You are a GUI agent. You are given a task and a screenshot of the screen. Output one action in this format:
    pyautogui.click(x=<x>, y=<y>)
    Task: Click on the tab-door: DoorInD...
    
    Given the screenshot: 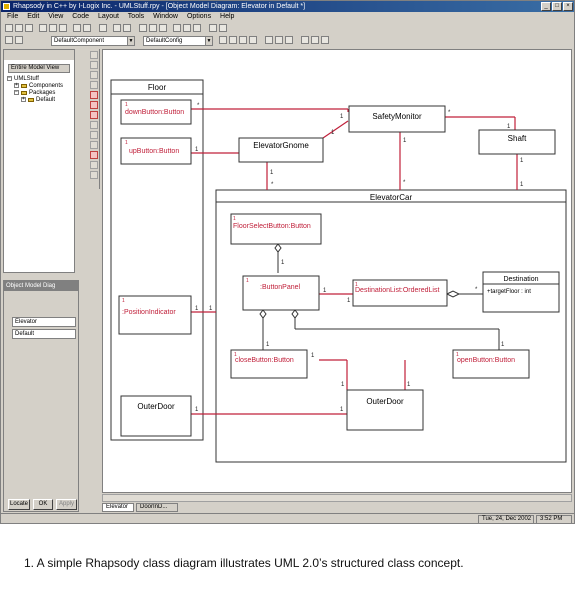 What is the action you would take?
    pyautogui.click(x=157, y=507)
    